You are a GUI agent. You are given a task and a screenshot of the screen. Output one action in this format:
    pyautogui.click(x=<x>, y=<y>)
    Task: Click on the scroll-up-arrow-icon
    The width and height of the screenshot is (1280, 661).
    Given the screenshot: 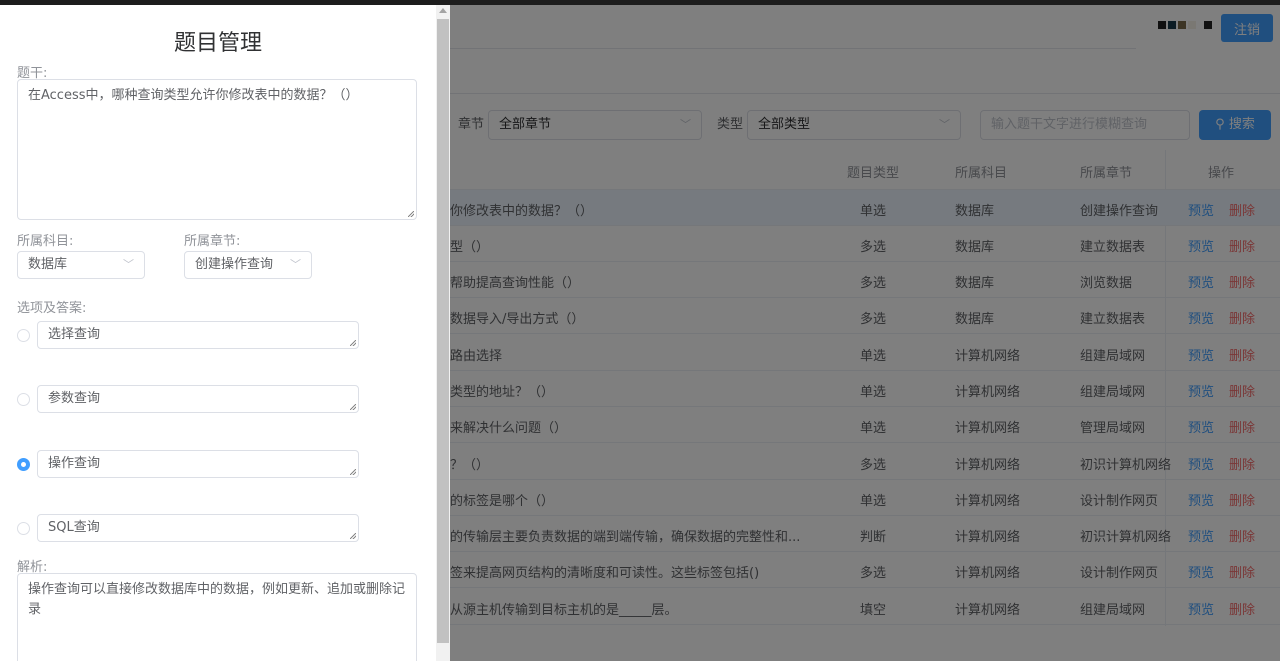 What is the action you would take?
    pyautogui.click(x=443, y=10)
    